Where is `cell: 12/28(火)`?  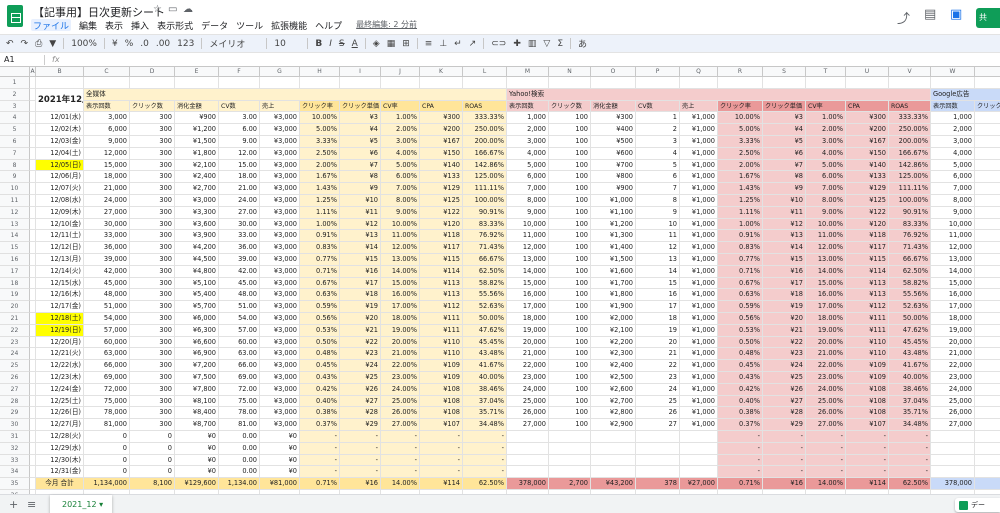
cell: 12/28(火) is located at coordinates (60, 437).